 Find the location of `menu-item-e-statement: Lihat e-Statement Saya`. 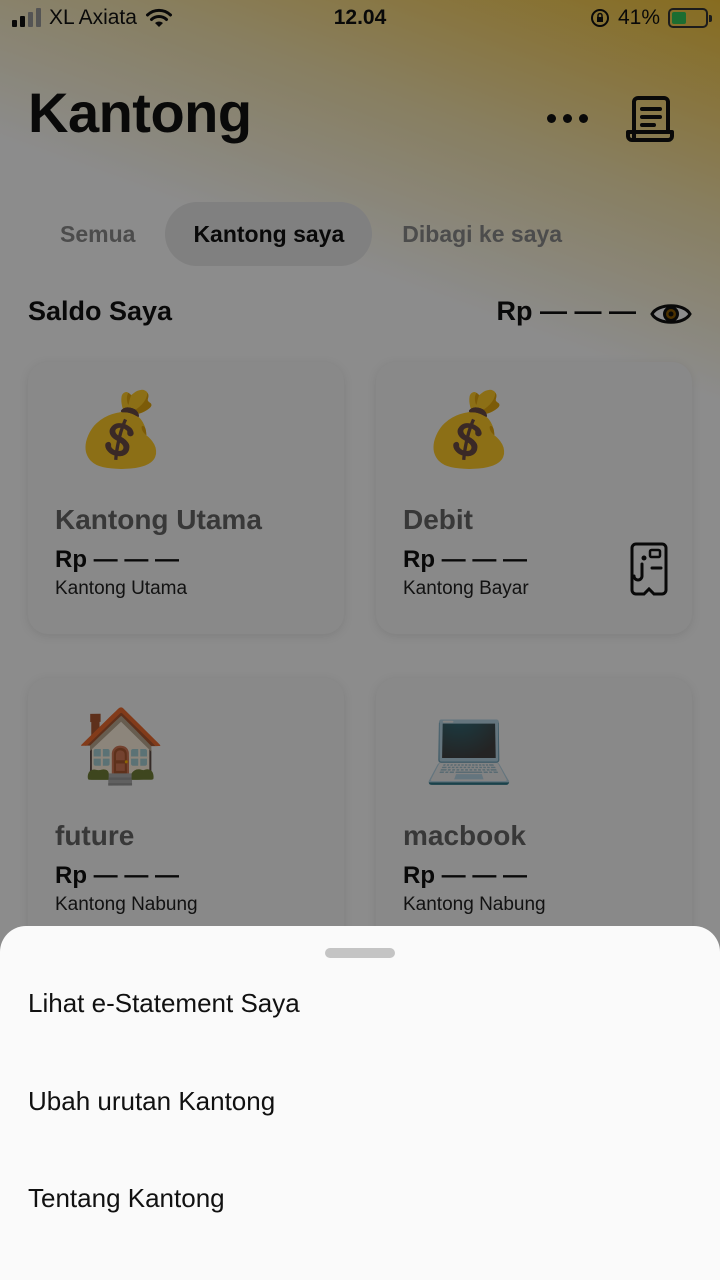

menu-item-e-statement: Lihat e-Statement Saya is located at coordinates (164, 1003).